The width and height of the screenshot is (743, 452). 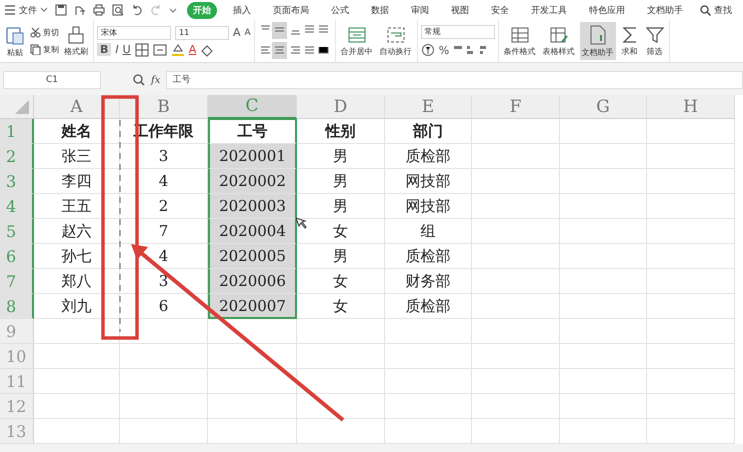 I want to click on ribbon-tab: 插入, so click(x=242, y=10).